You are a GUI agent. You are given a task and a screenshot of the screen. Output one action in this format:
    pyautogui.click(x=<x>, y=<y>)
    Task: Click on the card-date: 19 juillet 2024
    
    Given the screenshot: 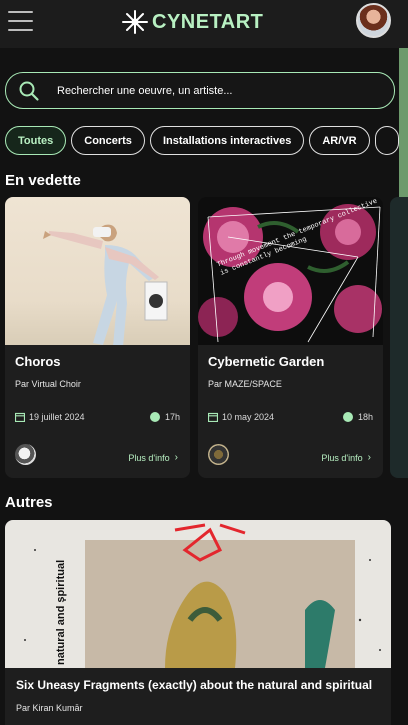 What is the action you would take?
    pyautogui.click(x=50, y=417)
    